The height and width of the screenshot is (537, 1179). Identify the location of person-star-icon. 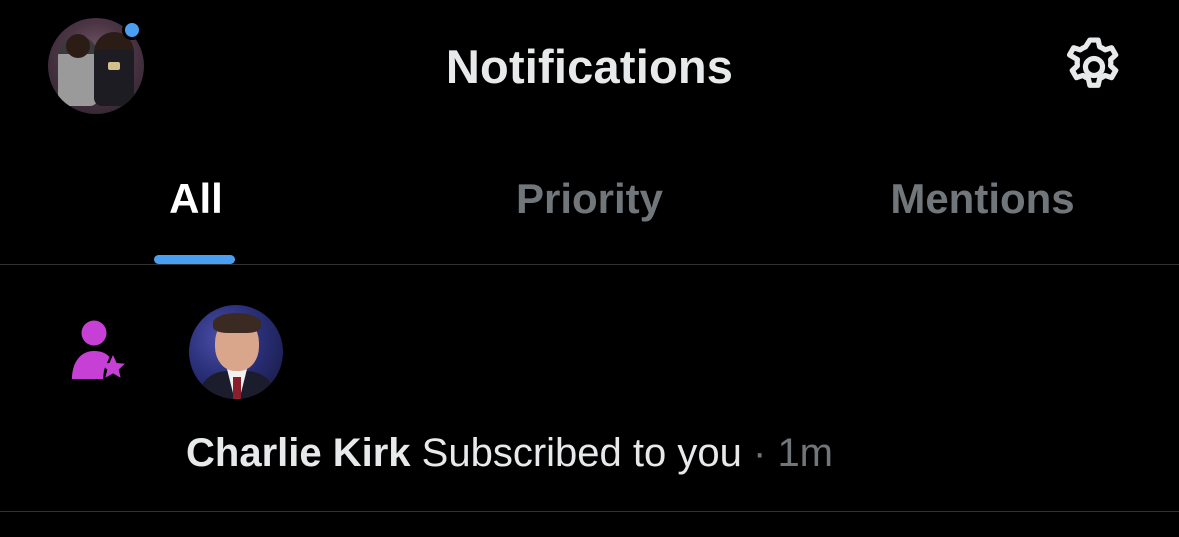
(99, 350).